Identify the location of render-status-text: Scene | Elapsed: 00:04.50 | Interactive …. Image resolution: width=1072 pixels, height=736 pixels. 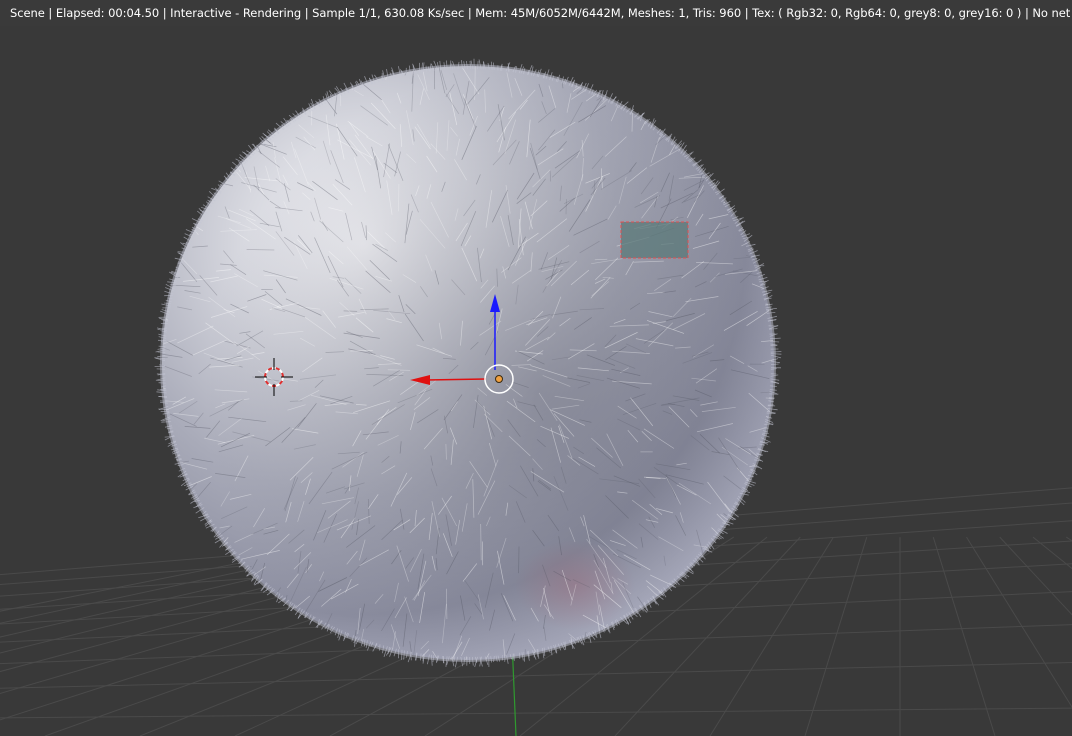
(541, 13).